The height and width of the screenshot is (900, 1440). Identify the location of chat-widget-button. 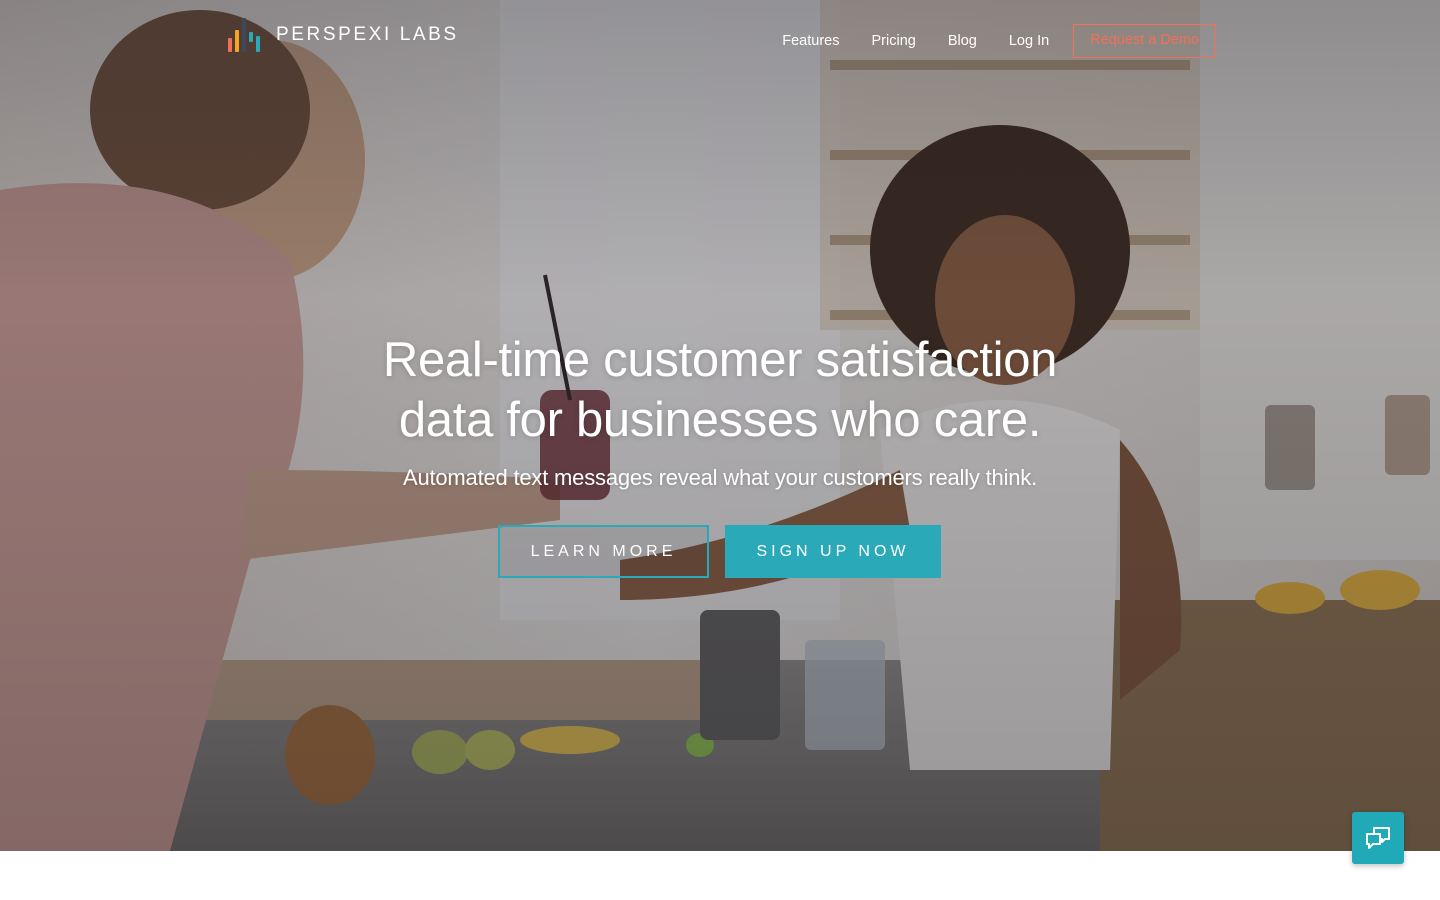
(1378, 838).